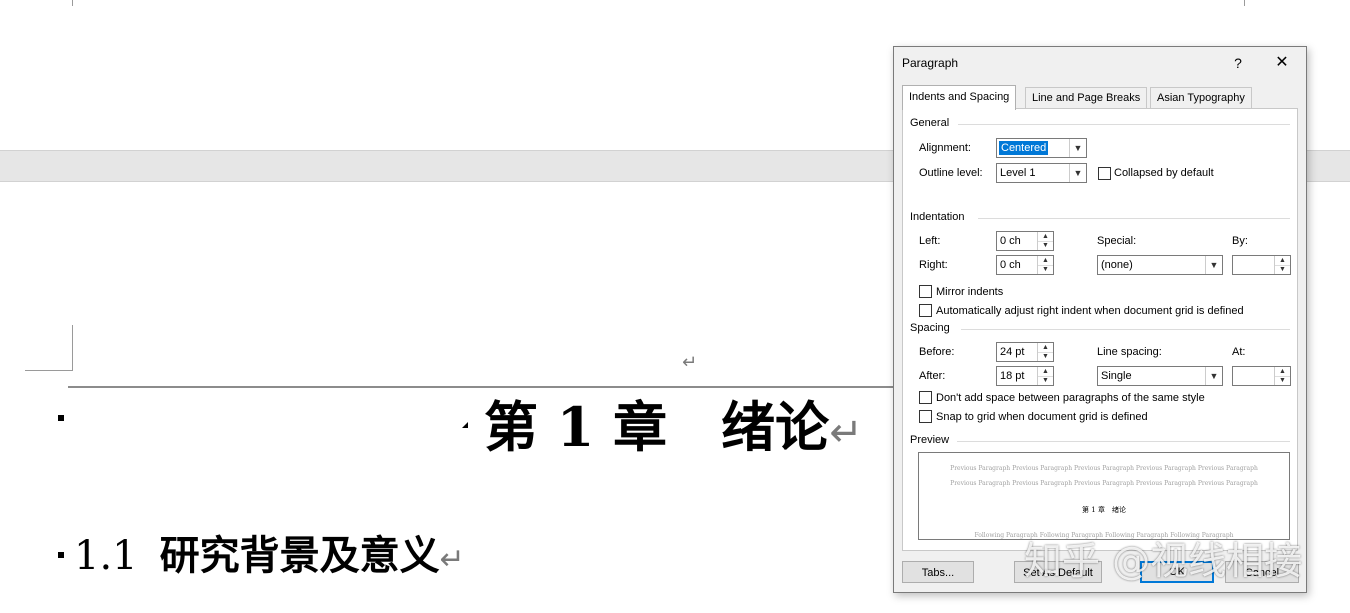 The image size is (1350, 613). I want to click on tab-asian-typography: Asian Typography, so click(1201, 97).